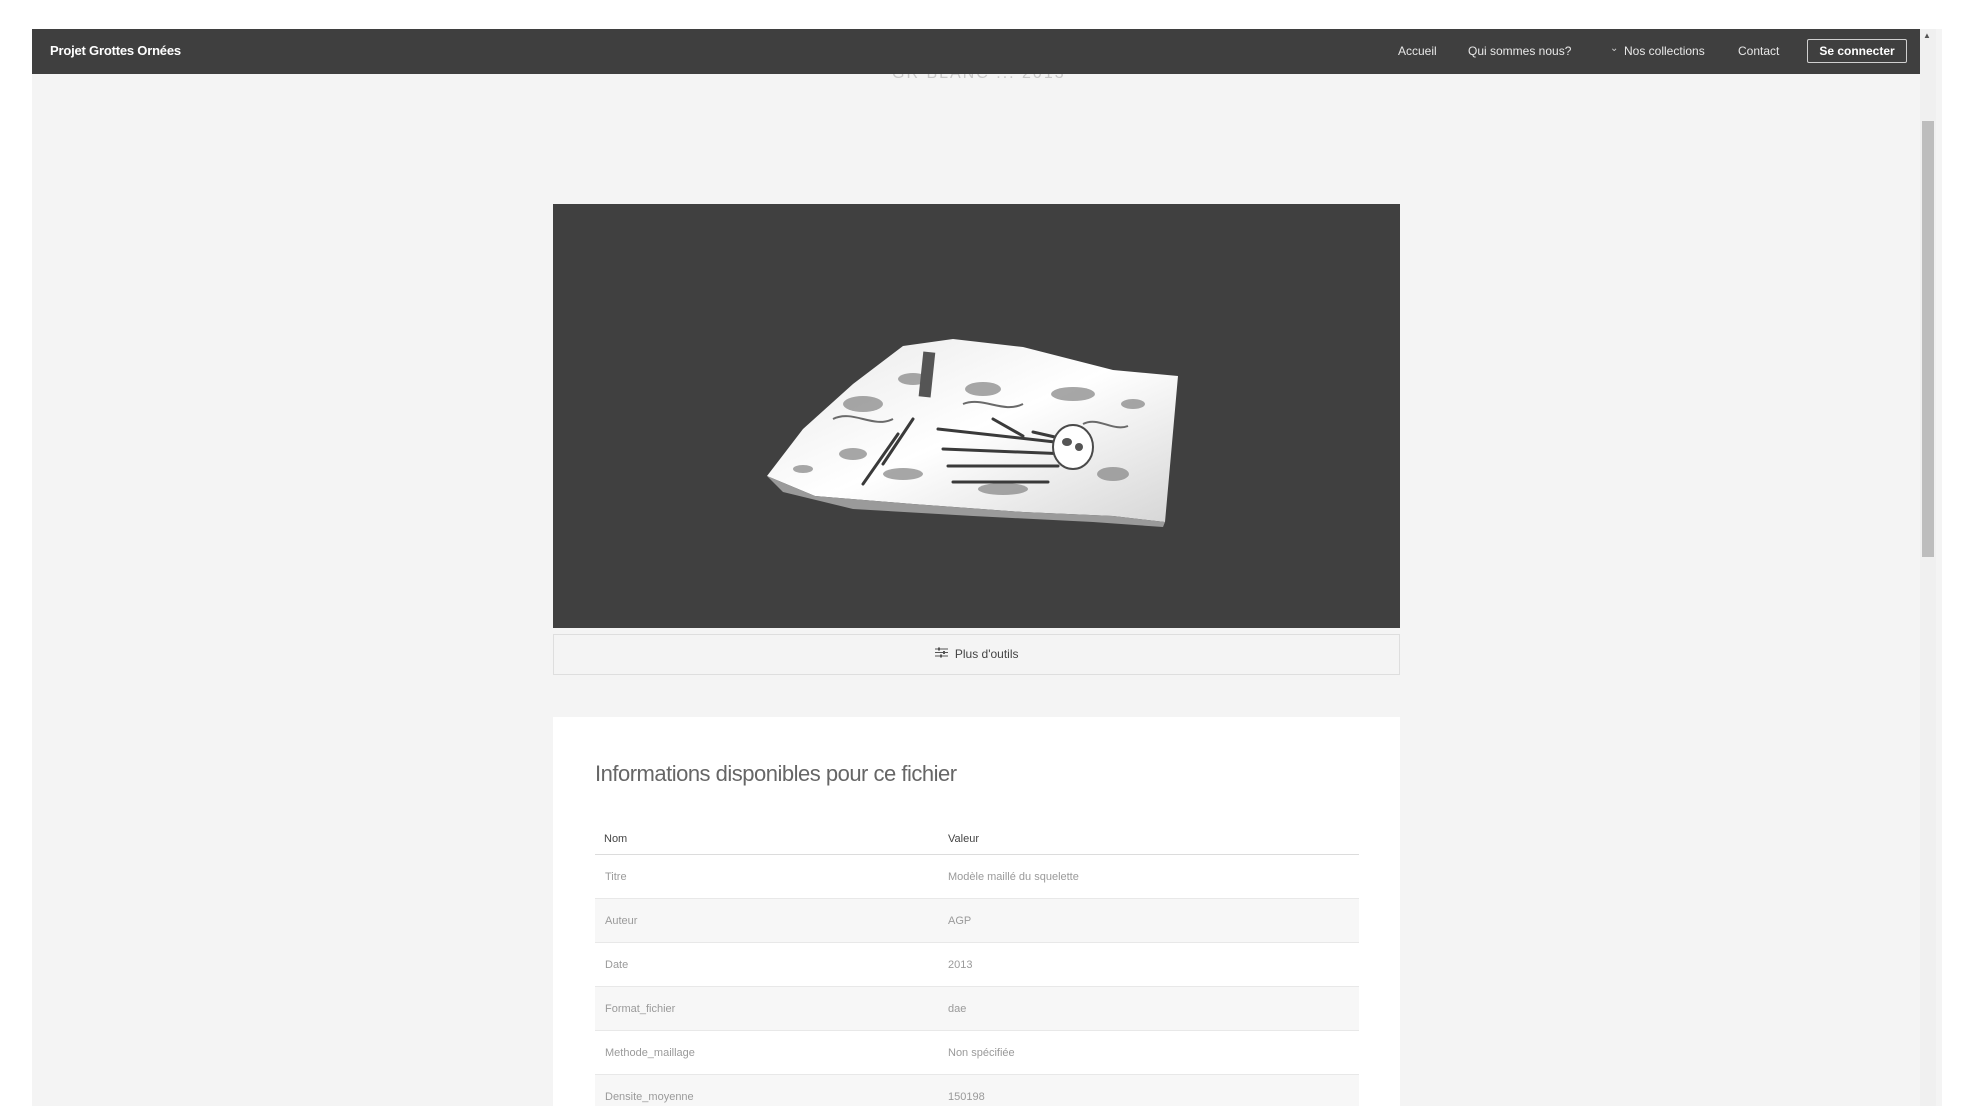 Image resolution: width=1966 pixels, height=1106 pixels. I want to click on header-valeur: Valeur, so click(1148, 839).